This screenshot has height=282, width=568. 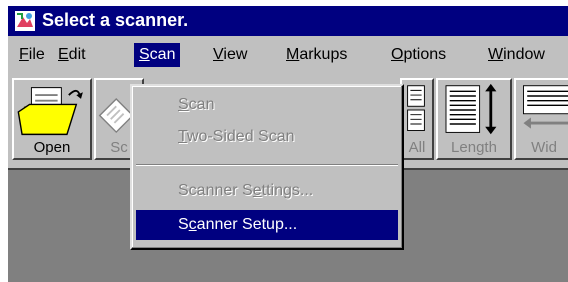 What do you see at coordinates (288, 21) in the screenshot?
I see `title-bar: Select a scanner.` at bounding box center [288, 21].